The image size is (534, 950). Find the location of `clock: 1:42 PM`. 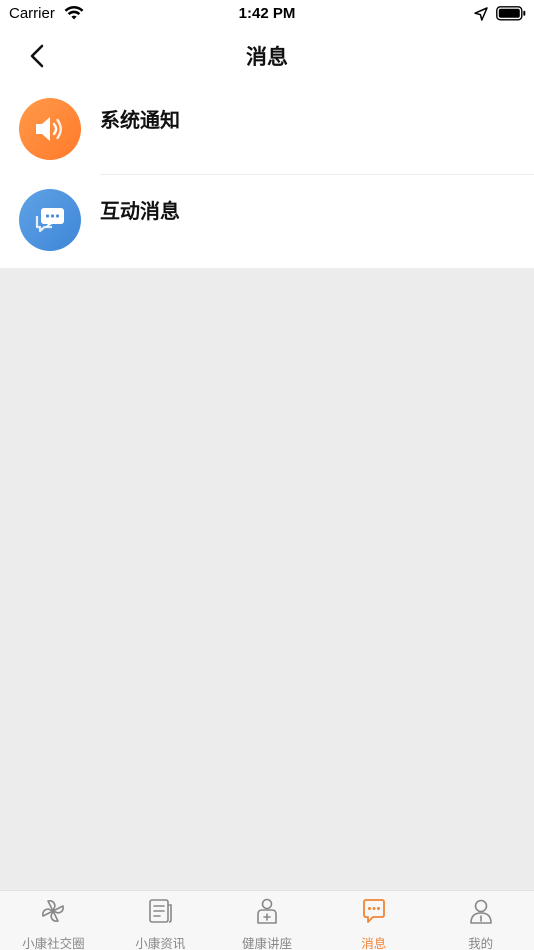

clock: 1:42 PM is located at coordinates (267, 13).